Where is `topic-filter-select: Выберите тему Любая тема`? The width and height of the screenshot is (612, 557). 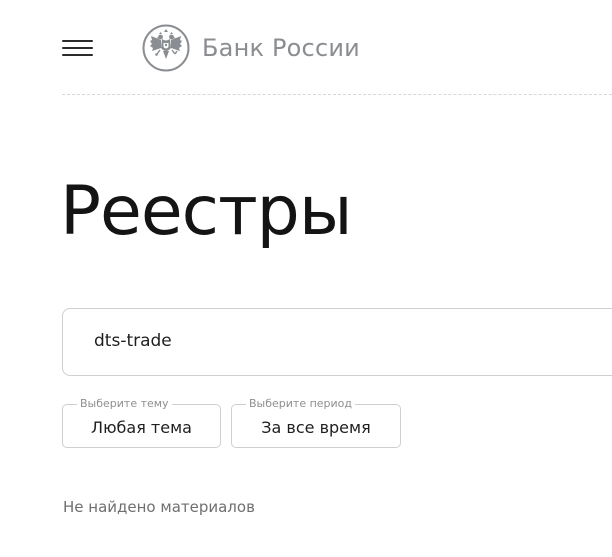
topic-filter-select: Выберите тему Любая тема is located at coordinates (141, 422).